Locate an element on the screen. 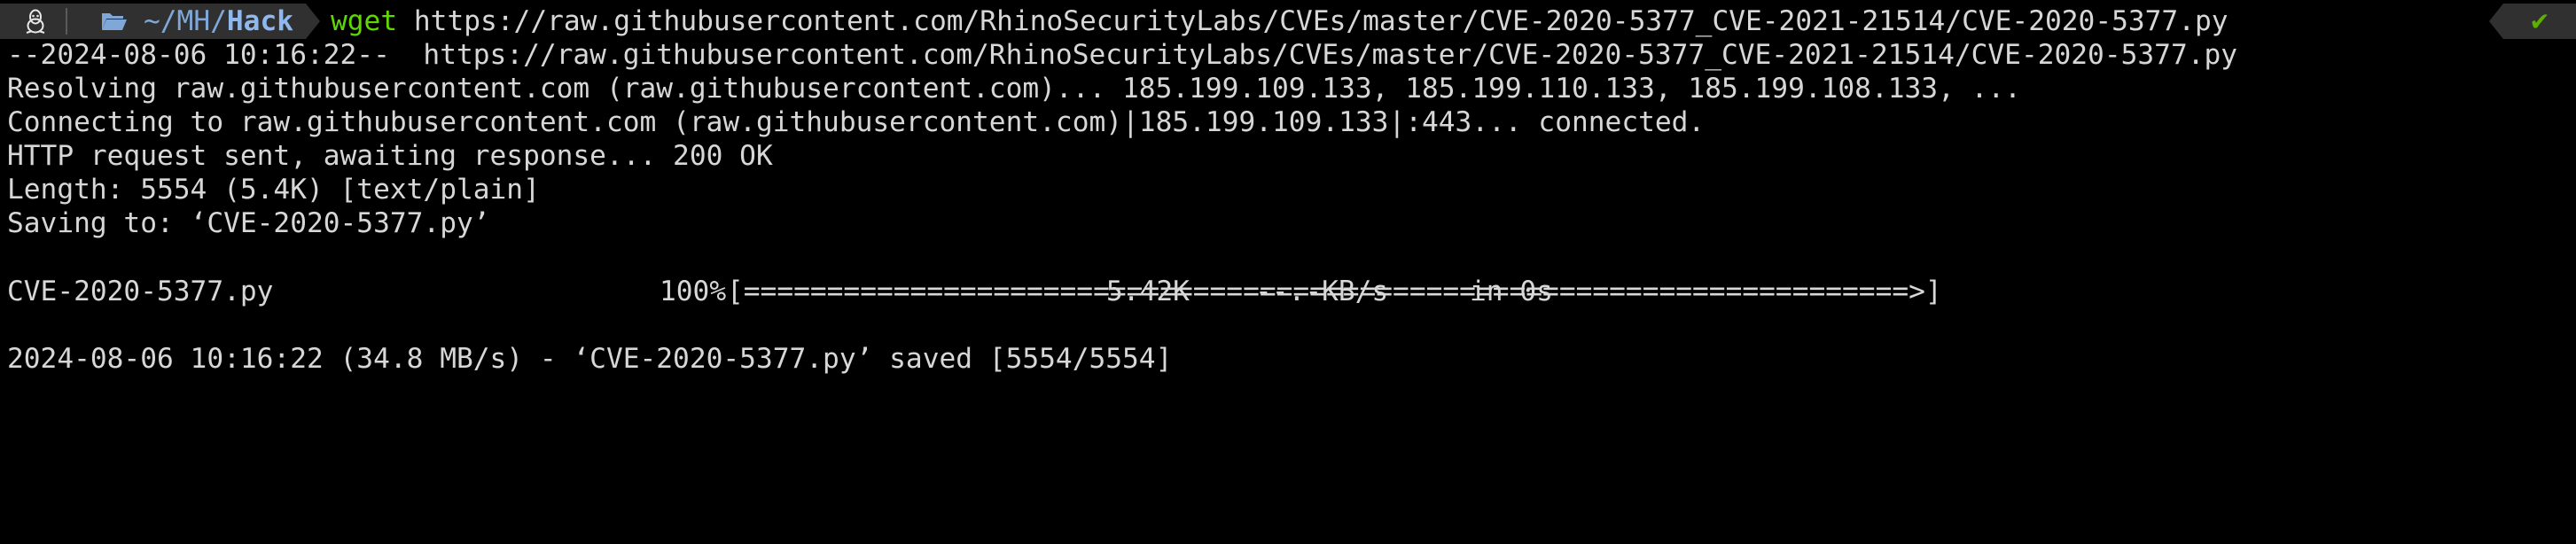 The image size is (2576, 544). directory-segment: ~/MH/Hack is located at coordinates (203, 21).